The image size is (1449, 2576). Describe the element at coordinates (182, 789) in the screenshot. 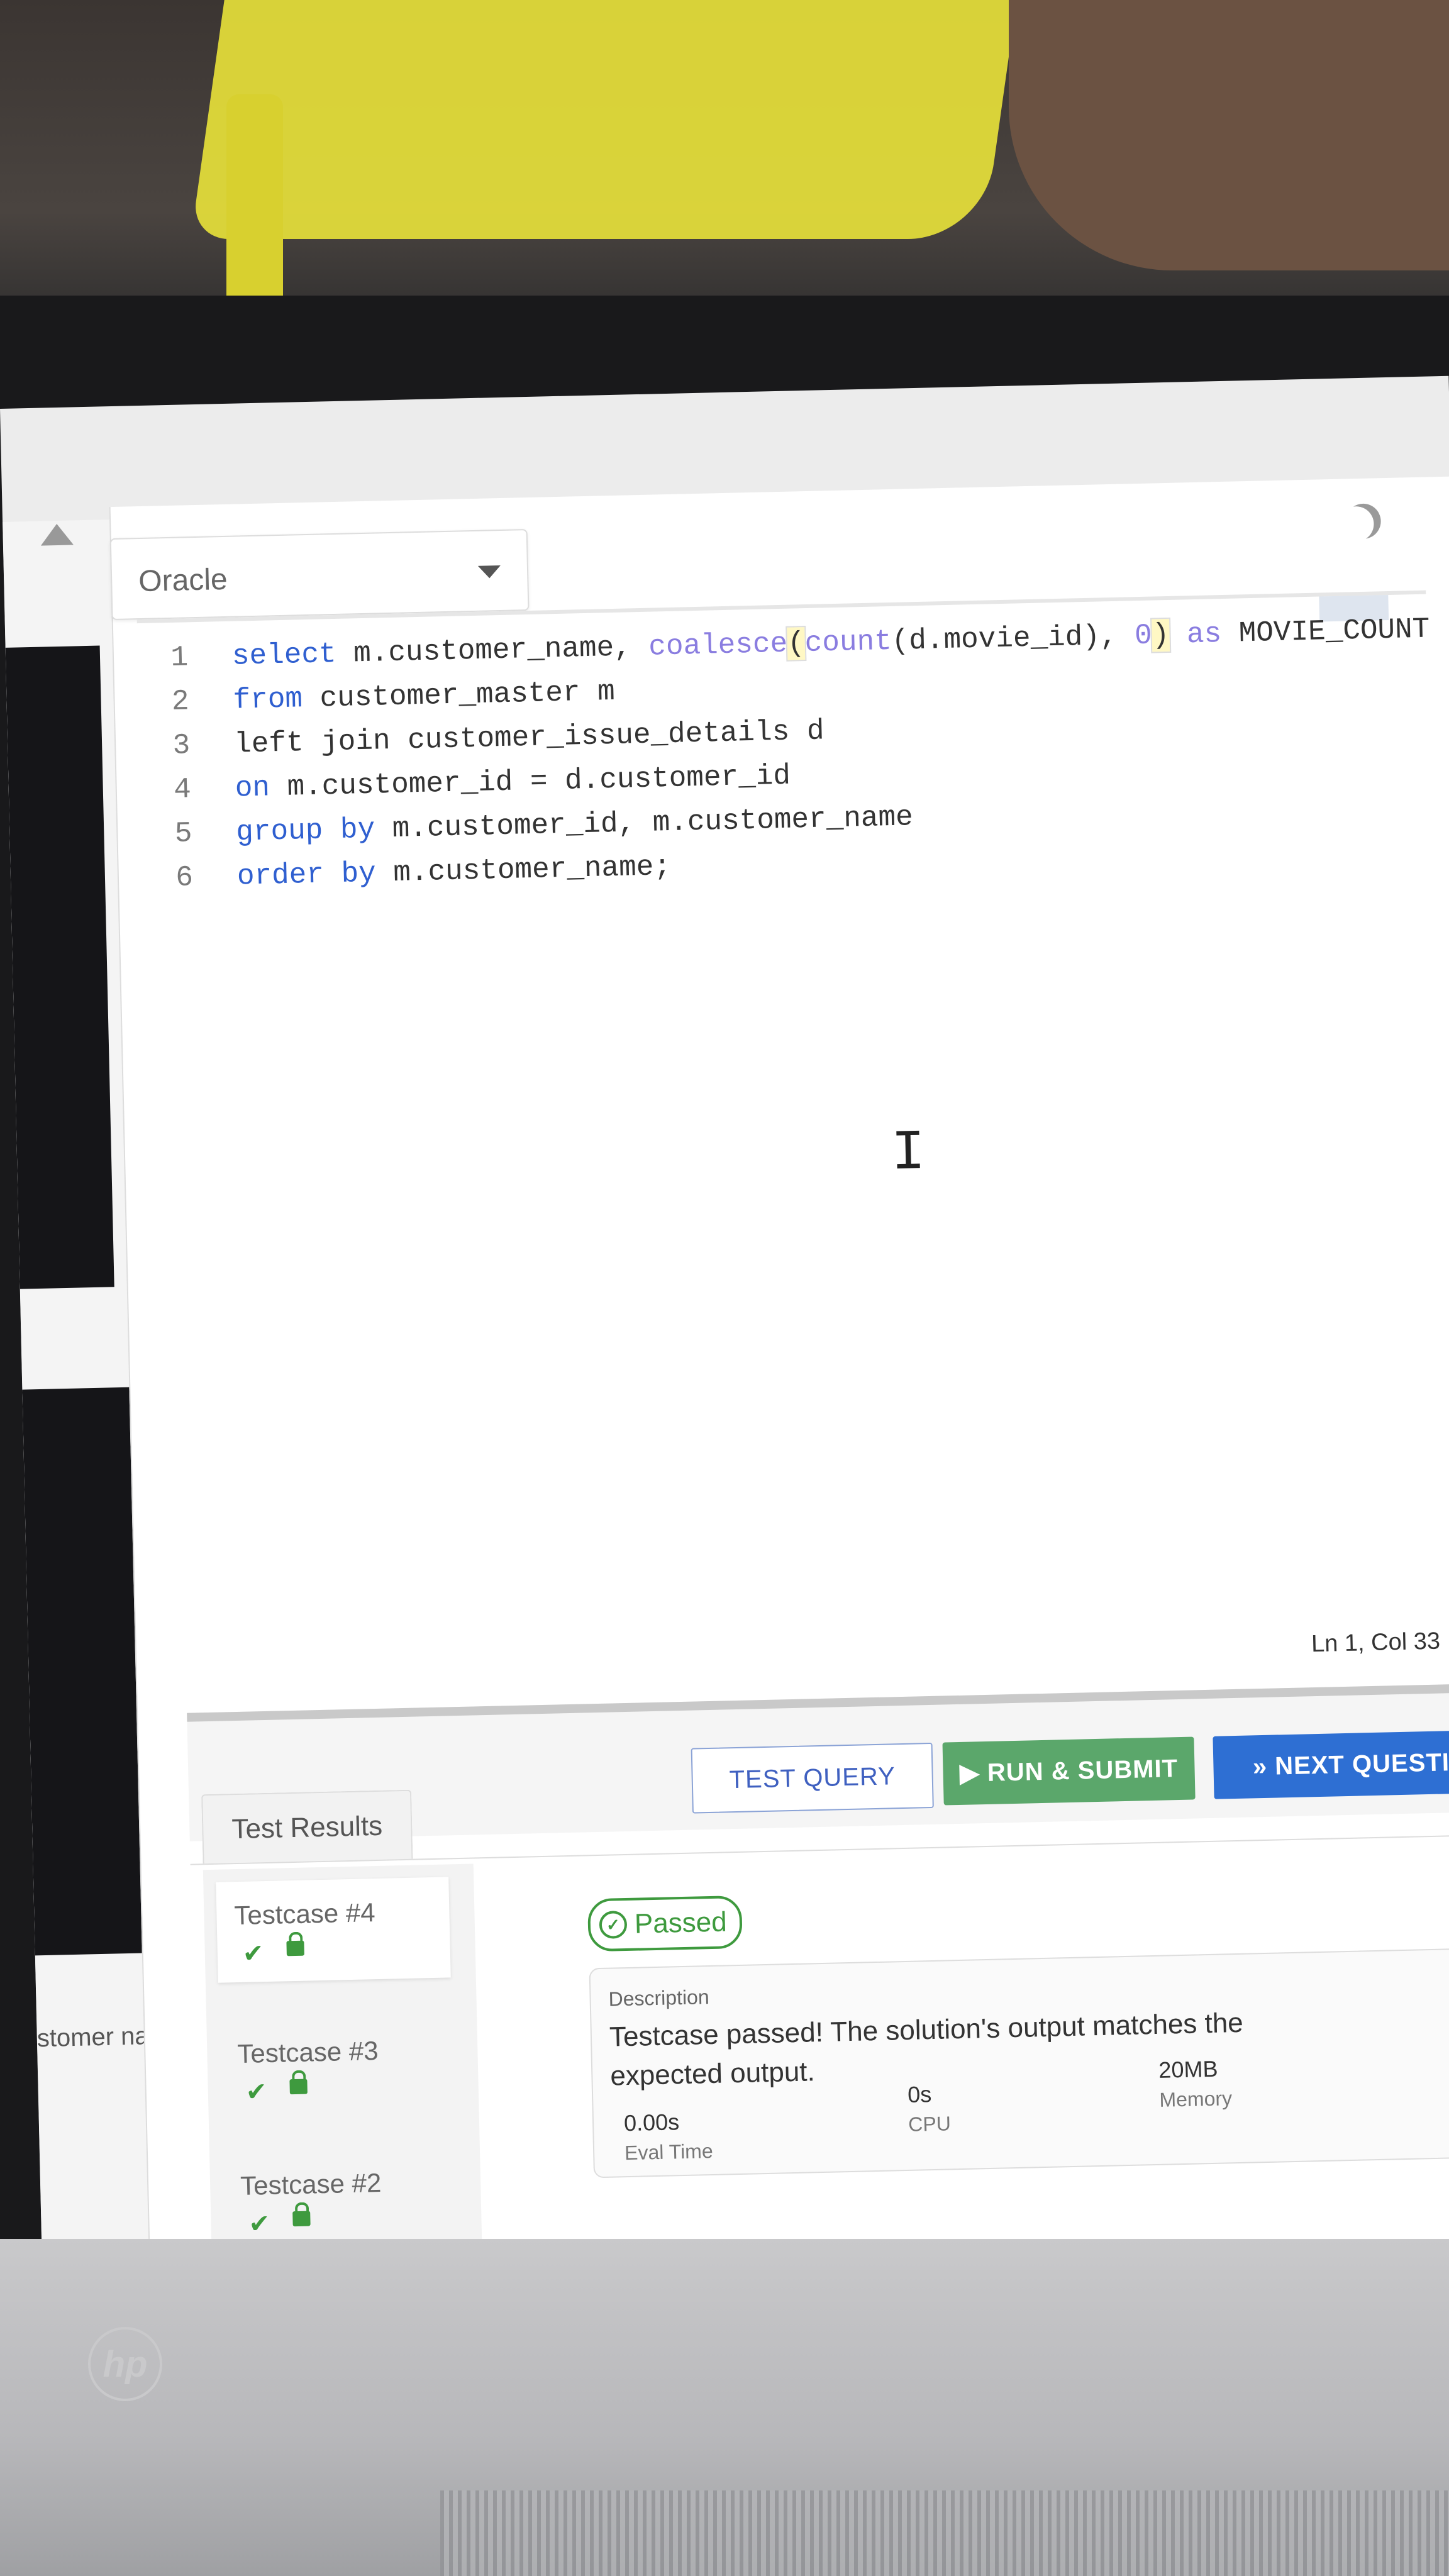

I see `line-number: 4` at that location.